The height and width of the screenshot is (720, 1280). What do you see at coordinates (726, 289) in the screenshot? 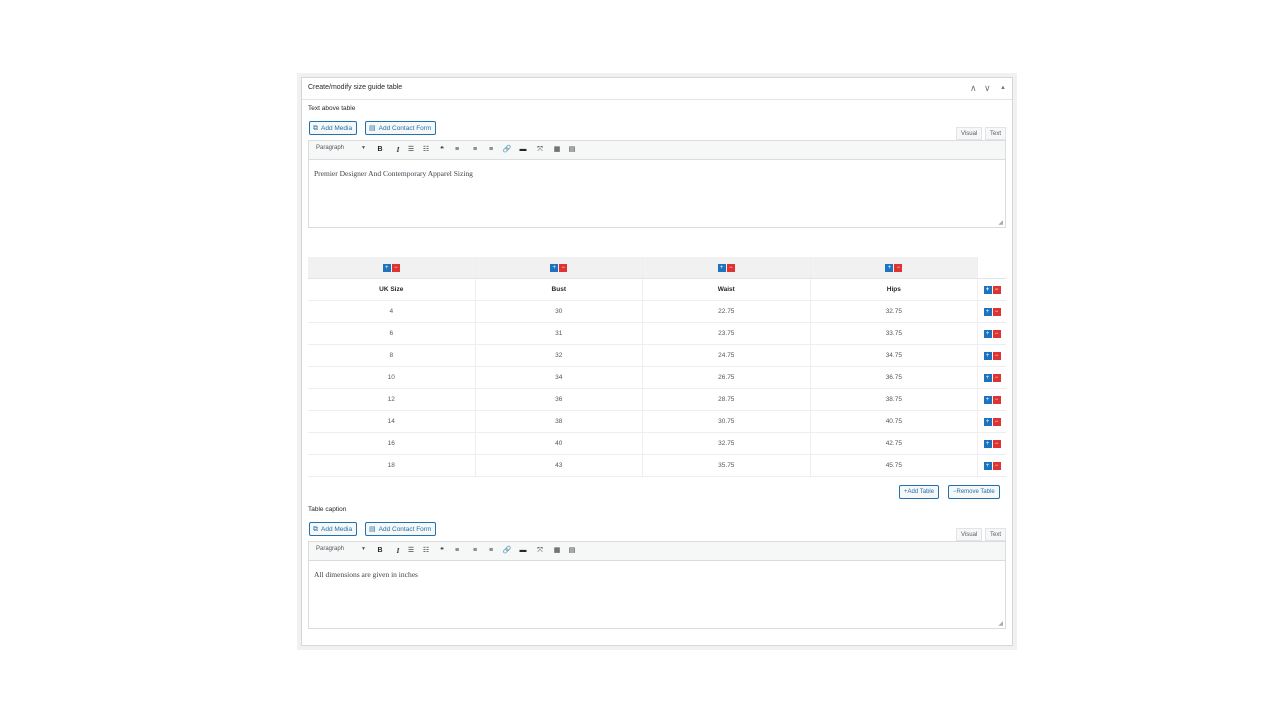
I see `header-cell: Waist` at bounding box center [726, 289].